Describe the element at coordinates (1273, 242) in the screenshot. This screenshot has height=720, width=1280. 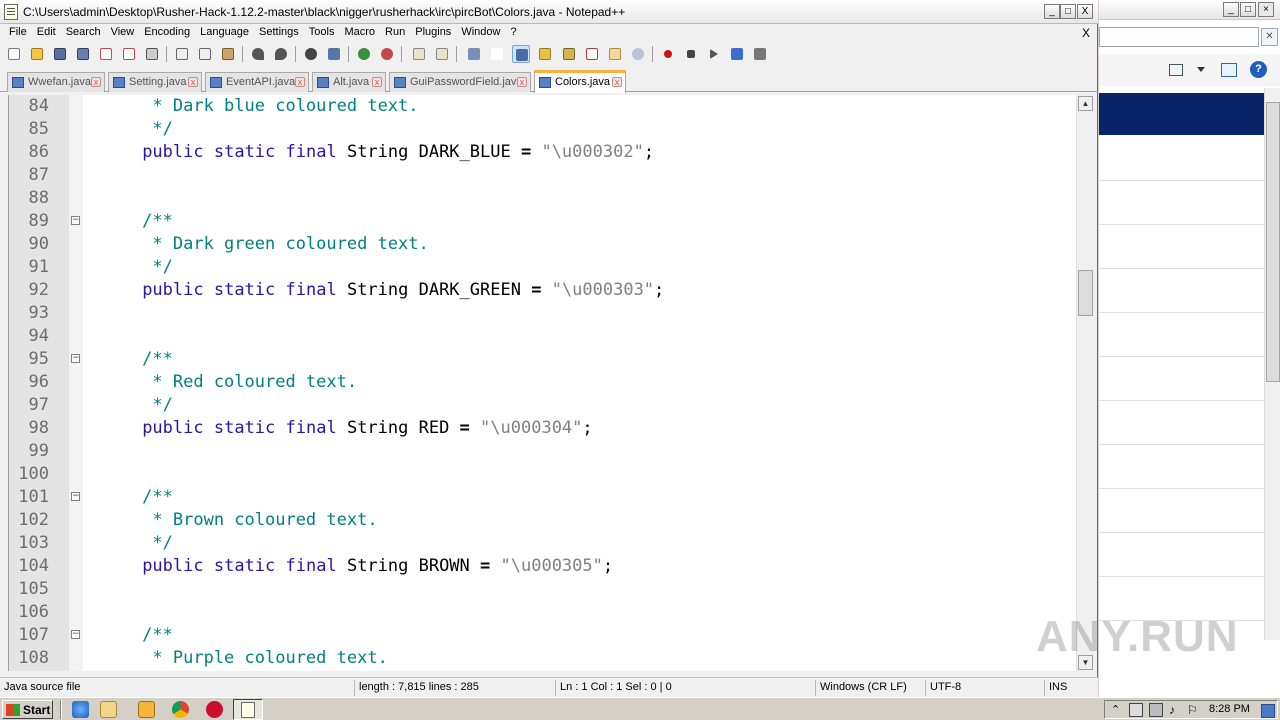
I see `background-scrollbar-thumb` at that location.